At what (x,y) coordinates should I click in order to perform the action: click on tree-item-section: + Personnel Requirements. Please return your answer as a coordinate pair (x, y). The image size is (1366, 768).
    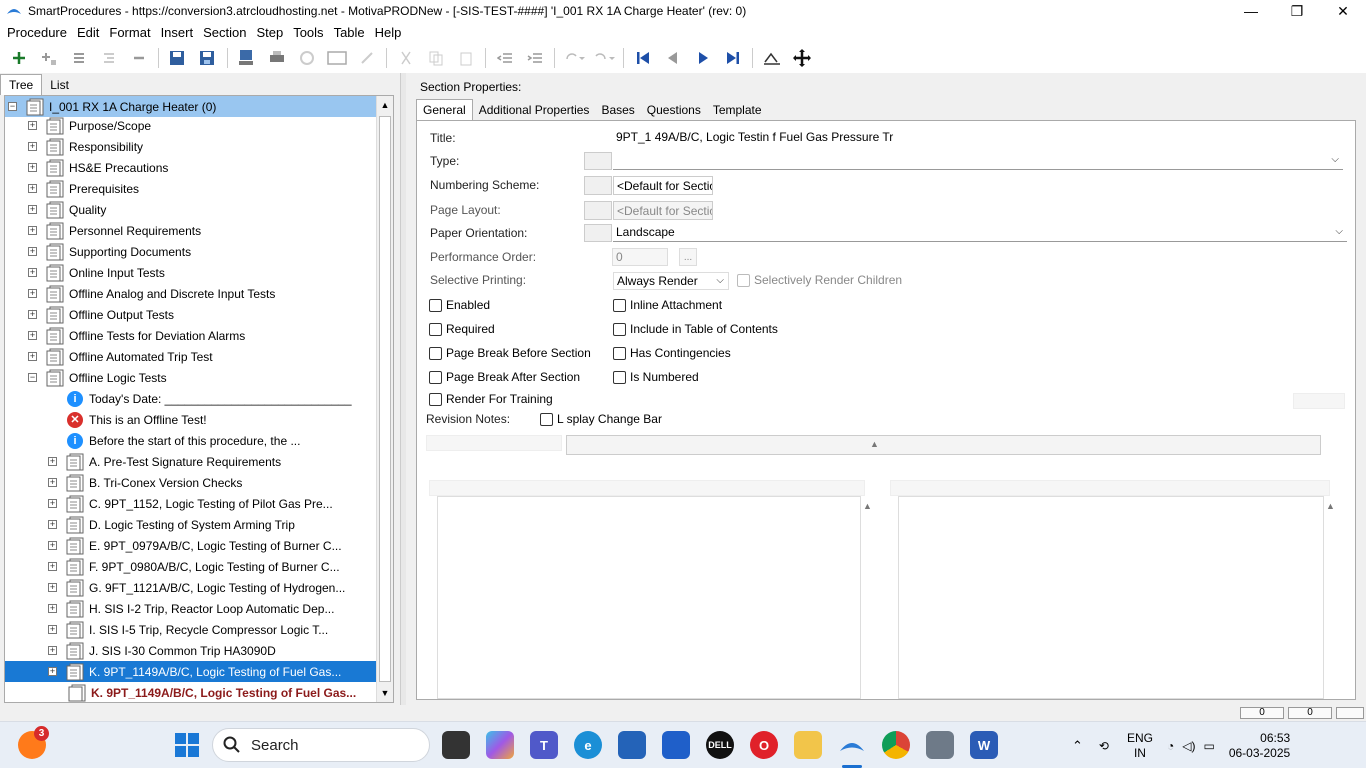
    Looking at the image, I should click on (114, 230).